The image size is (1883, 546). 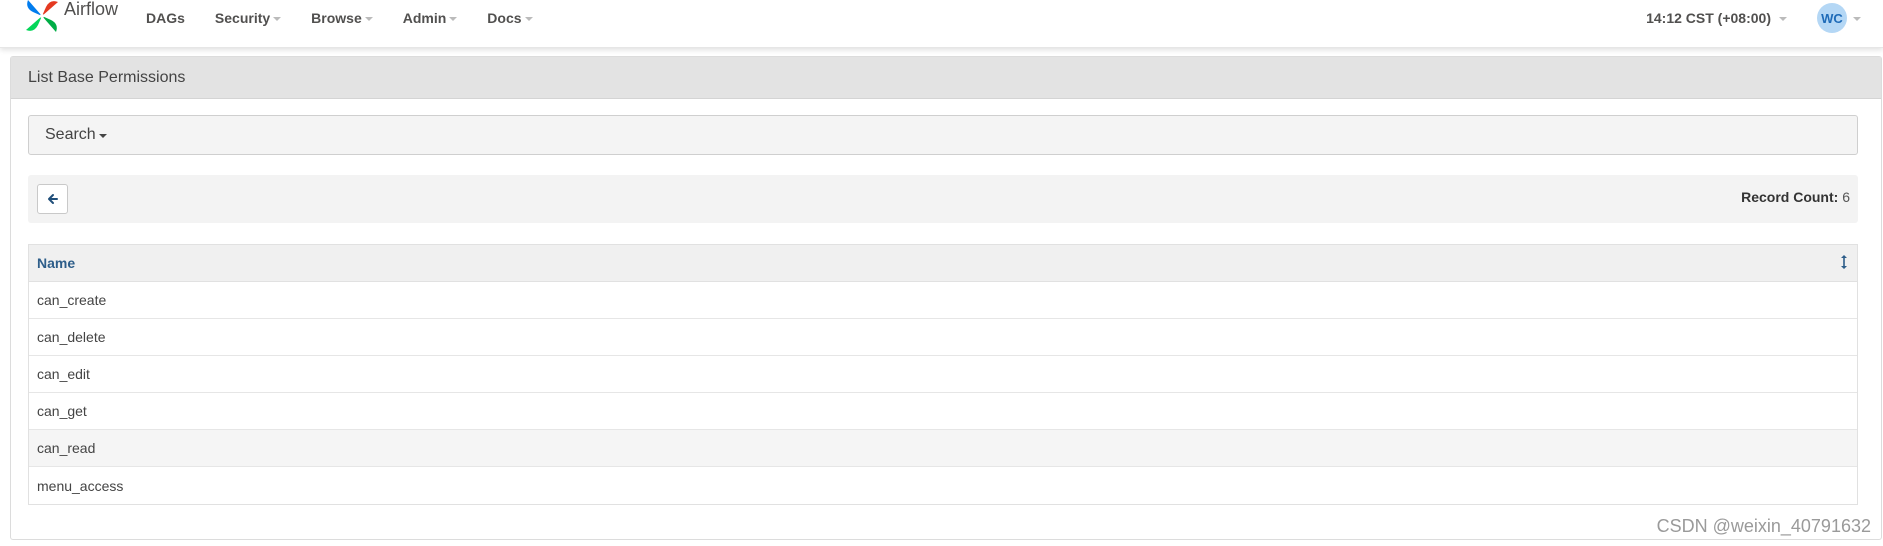 I want to click on avatar: WC, so click(x=1832, y=18).